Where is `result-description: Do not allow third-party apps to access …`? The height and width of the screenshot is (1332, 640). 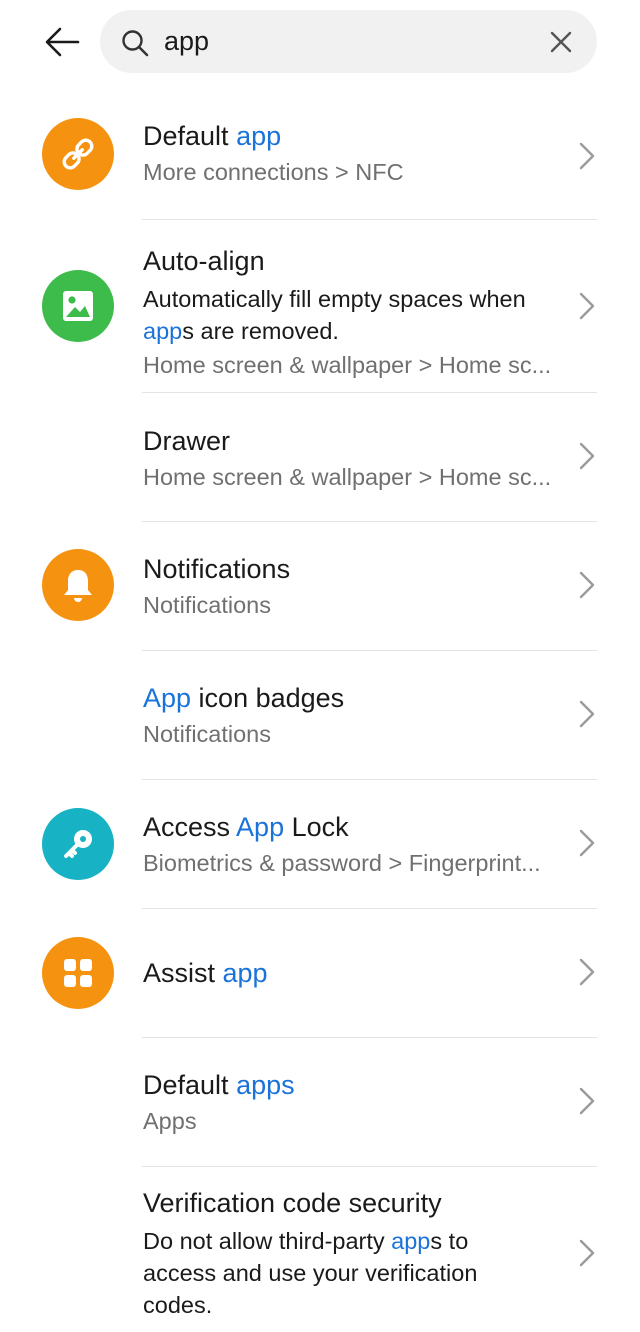 result-description: Do not allow third-party apps to access … is located at coordinates (310, 1273).